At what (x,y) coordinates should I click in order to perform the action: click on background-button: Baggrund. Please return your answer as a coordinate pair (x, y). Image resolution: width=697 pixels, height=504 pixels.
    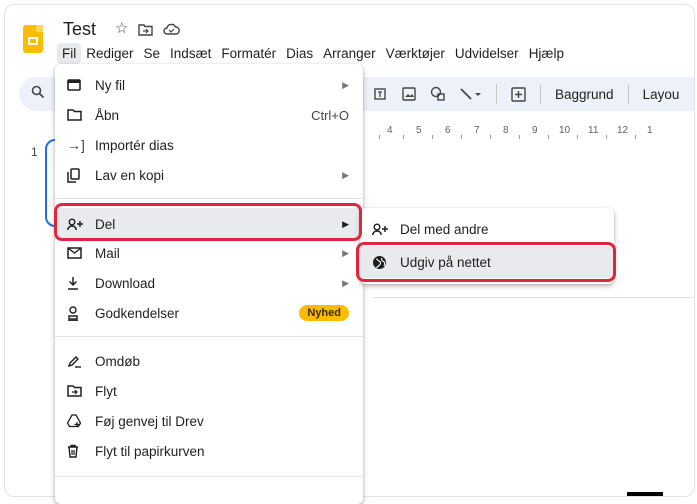
    Looking at the image, I should click on (584, 94).